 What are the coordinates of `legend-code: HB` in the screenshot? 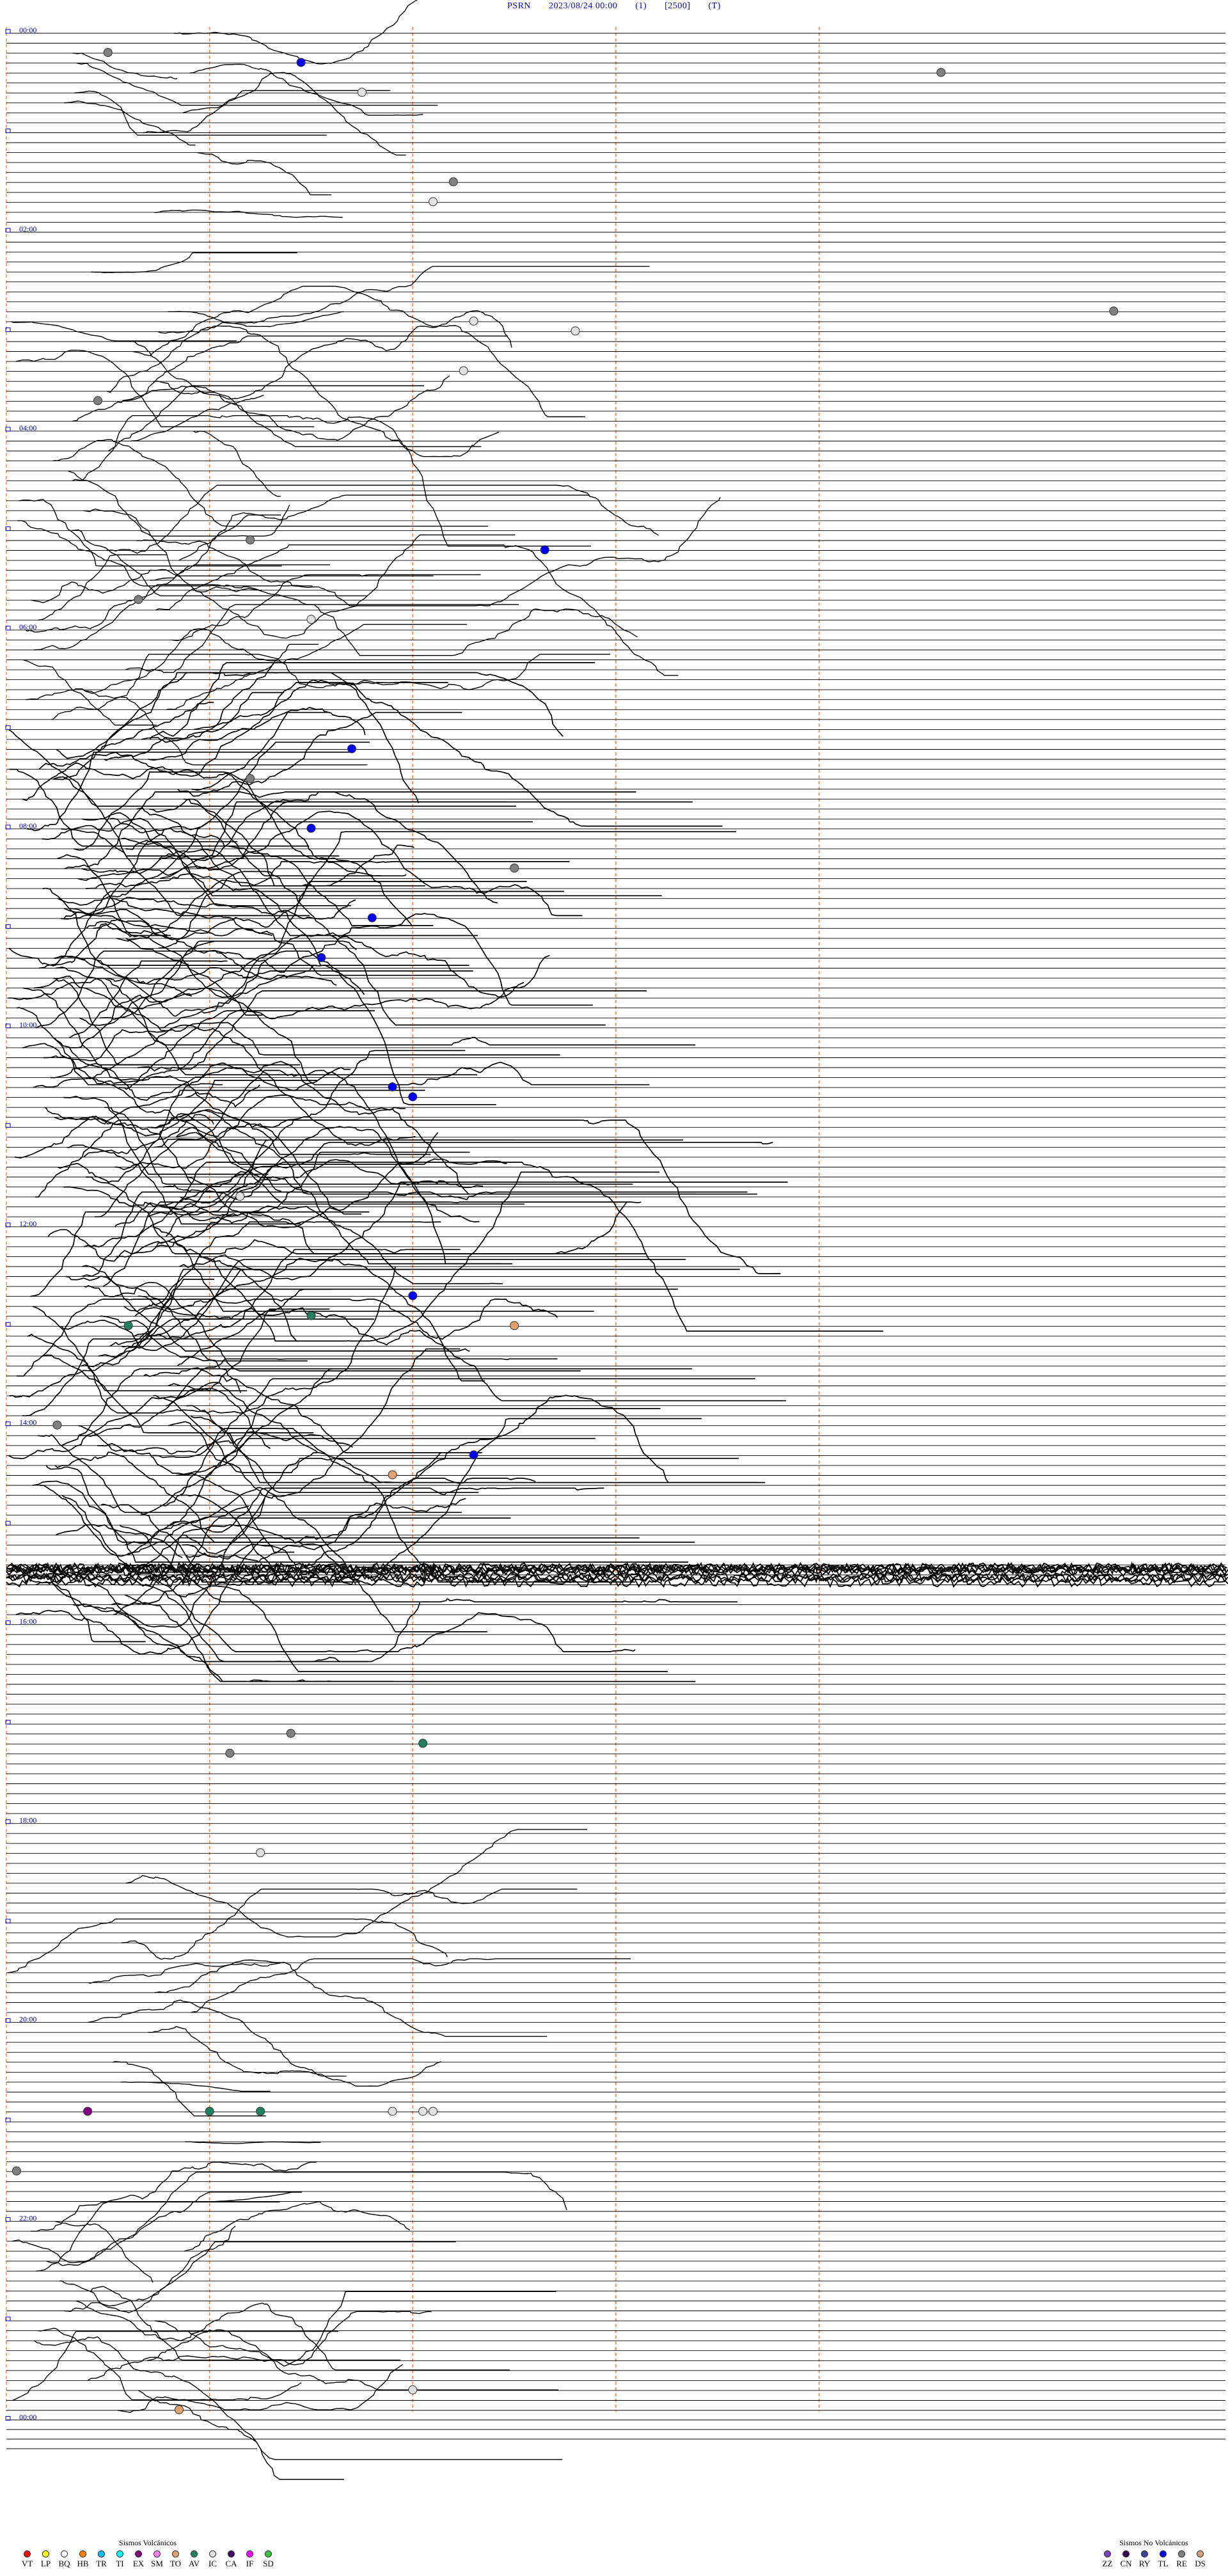 It's located at (83, 2563).